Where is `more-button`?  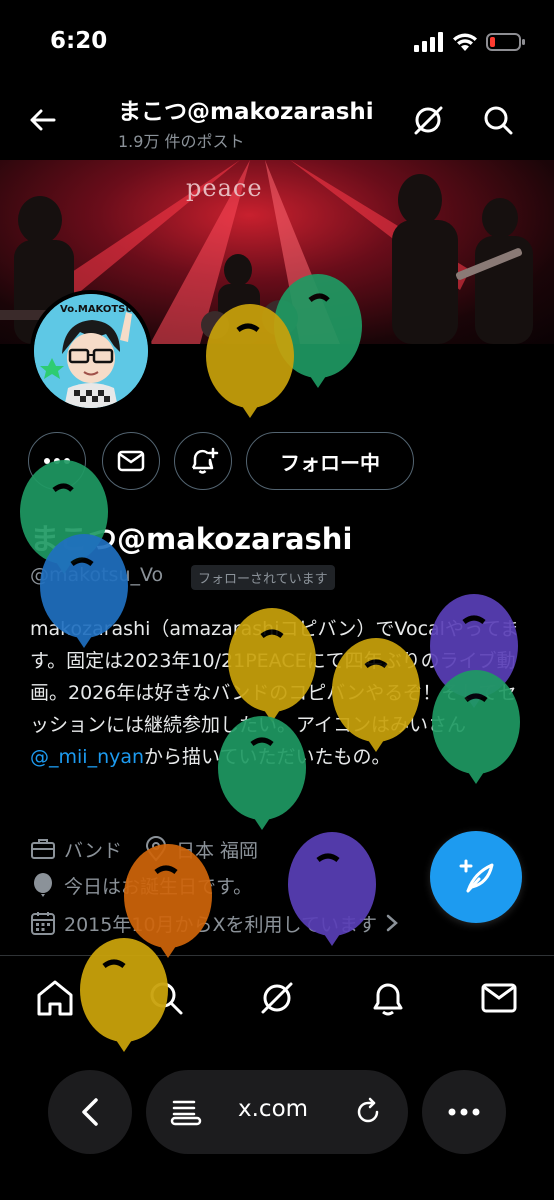 more-button is located at coordinates (57, 461).